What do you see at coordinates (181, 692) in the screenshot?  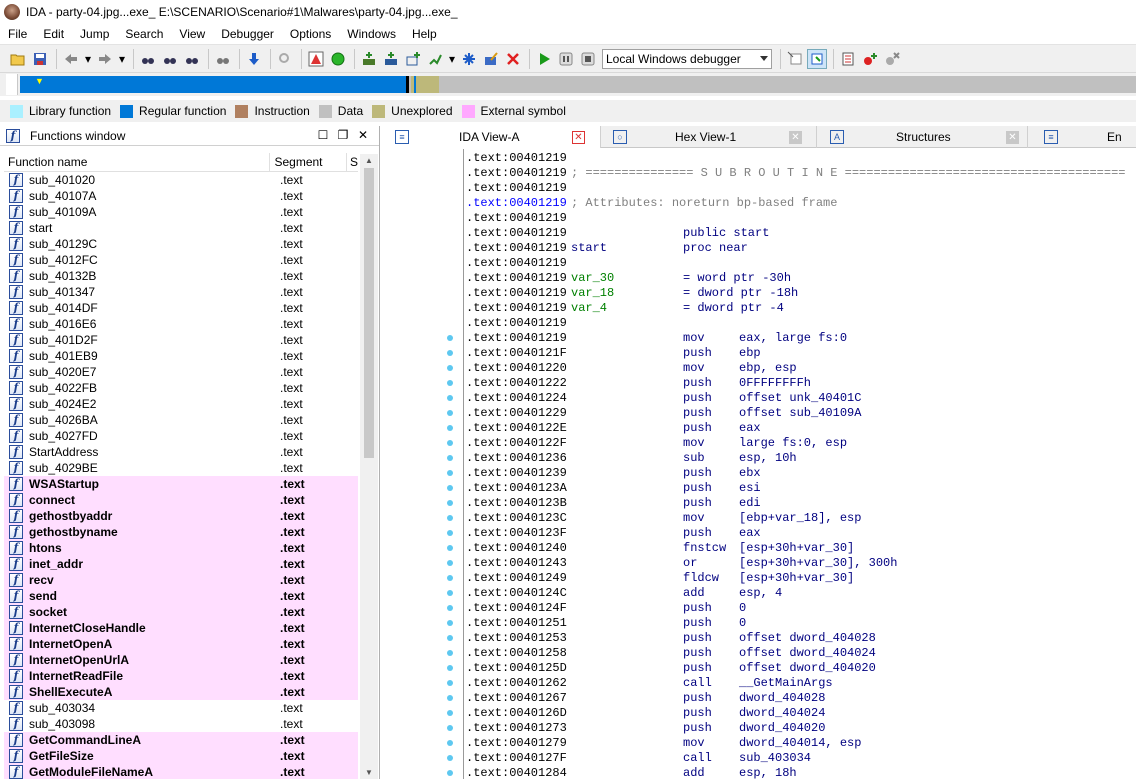 I see `function-row: fShellExecuteA.text(` at bounding box center [181, 692].